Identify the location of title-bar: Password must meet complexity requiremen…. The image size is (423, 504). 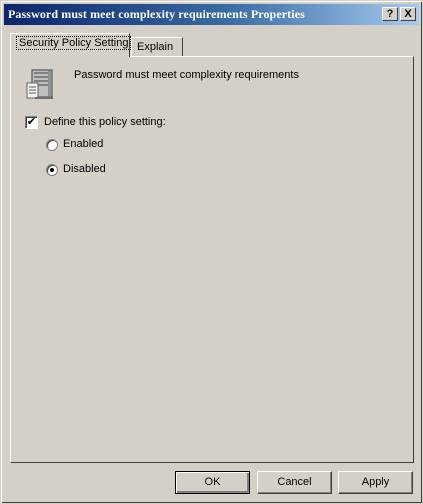
(211, 14).